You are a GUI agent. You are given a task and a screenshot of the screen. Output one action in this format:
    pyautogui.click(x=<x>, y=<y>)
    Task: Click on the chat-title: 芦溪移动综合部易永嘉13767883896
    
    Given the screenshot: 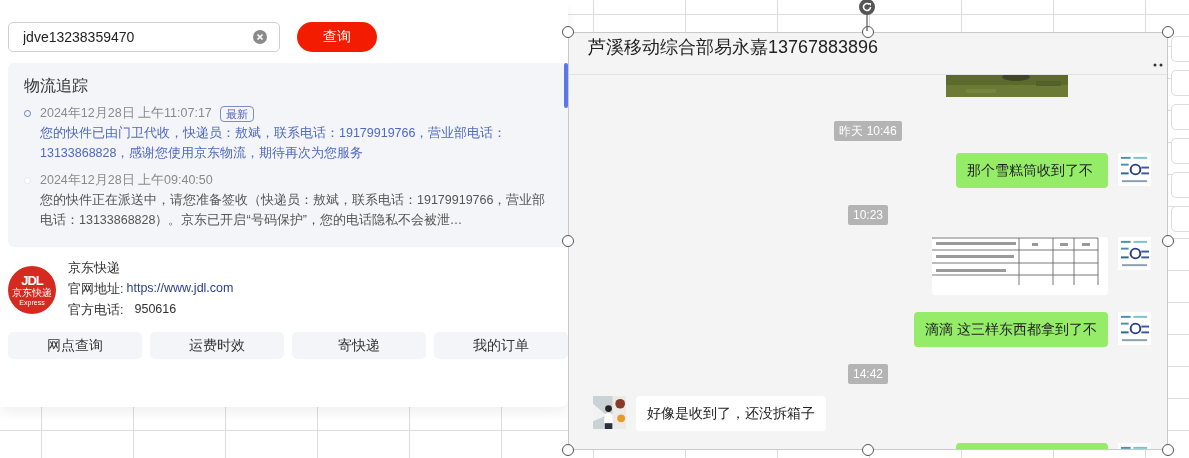 What is the action you would take?
    pyautogui.click(x=733, y=47)
    